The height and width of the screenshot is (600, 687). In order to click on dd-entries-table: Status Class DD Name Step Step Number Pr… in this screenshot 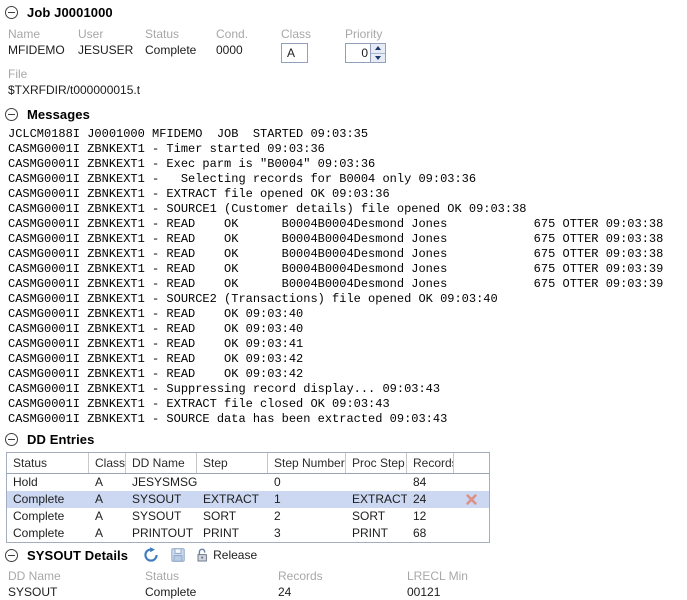, I will do `click(248, 497)`.